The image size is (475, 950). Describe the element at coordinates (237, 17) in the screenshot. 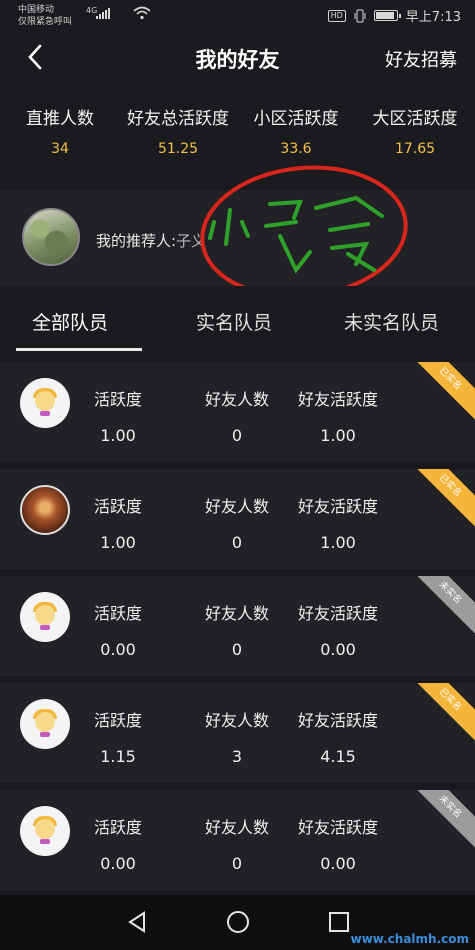

I see `status-bar: 中国移动 仅限紧急呼叫 4G HD 早上7:13` at that location.